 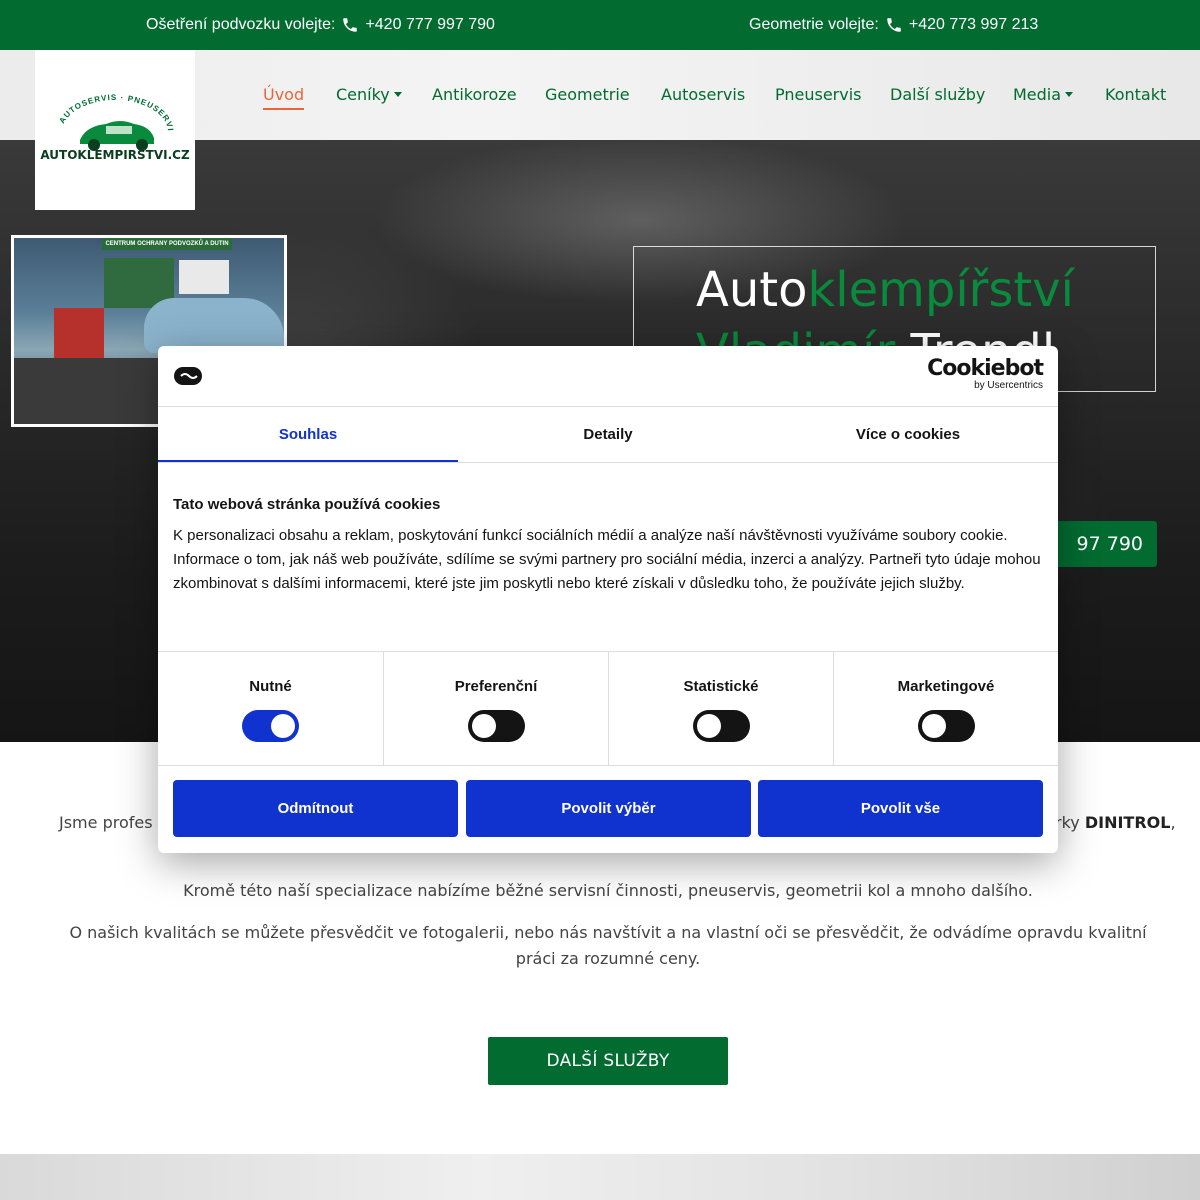 What do you see at coordinates (946, 686) in the screenshot?
I see `category-label: Marketingové` at bounding box center [946, 686].